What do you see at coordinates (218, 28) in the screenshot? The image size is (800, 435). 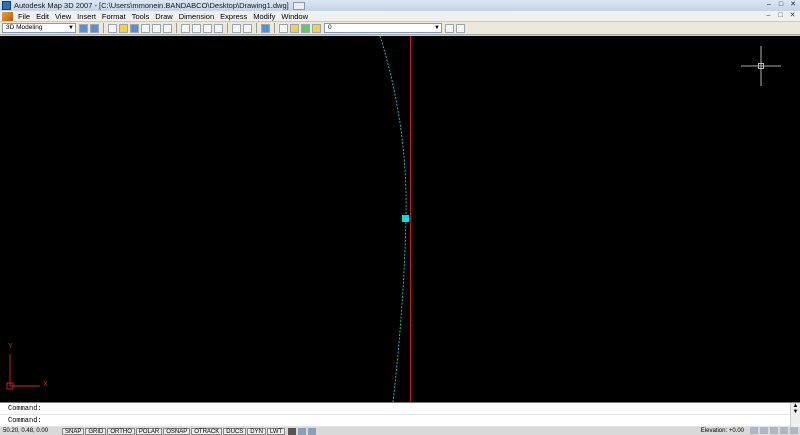 I see `match-properties-icon` at bounding box center [218, 28].